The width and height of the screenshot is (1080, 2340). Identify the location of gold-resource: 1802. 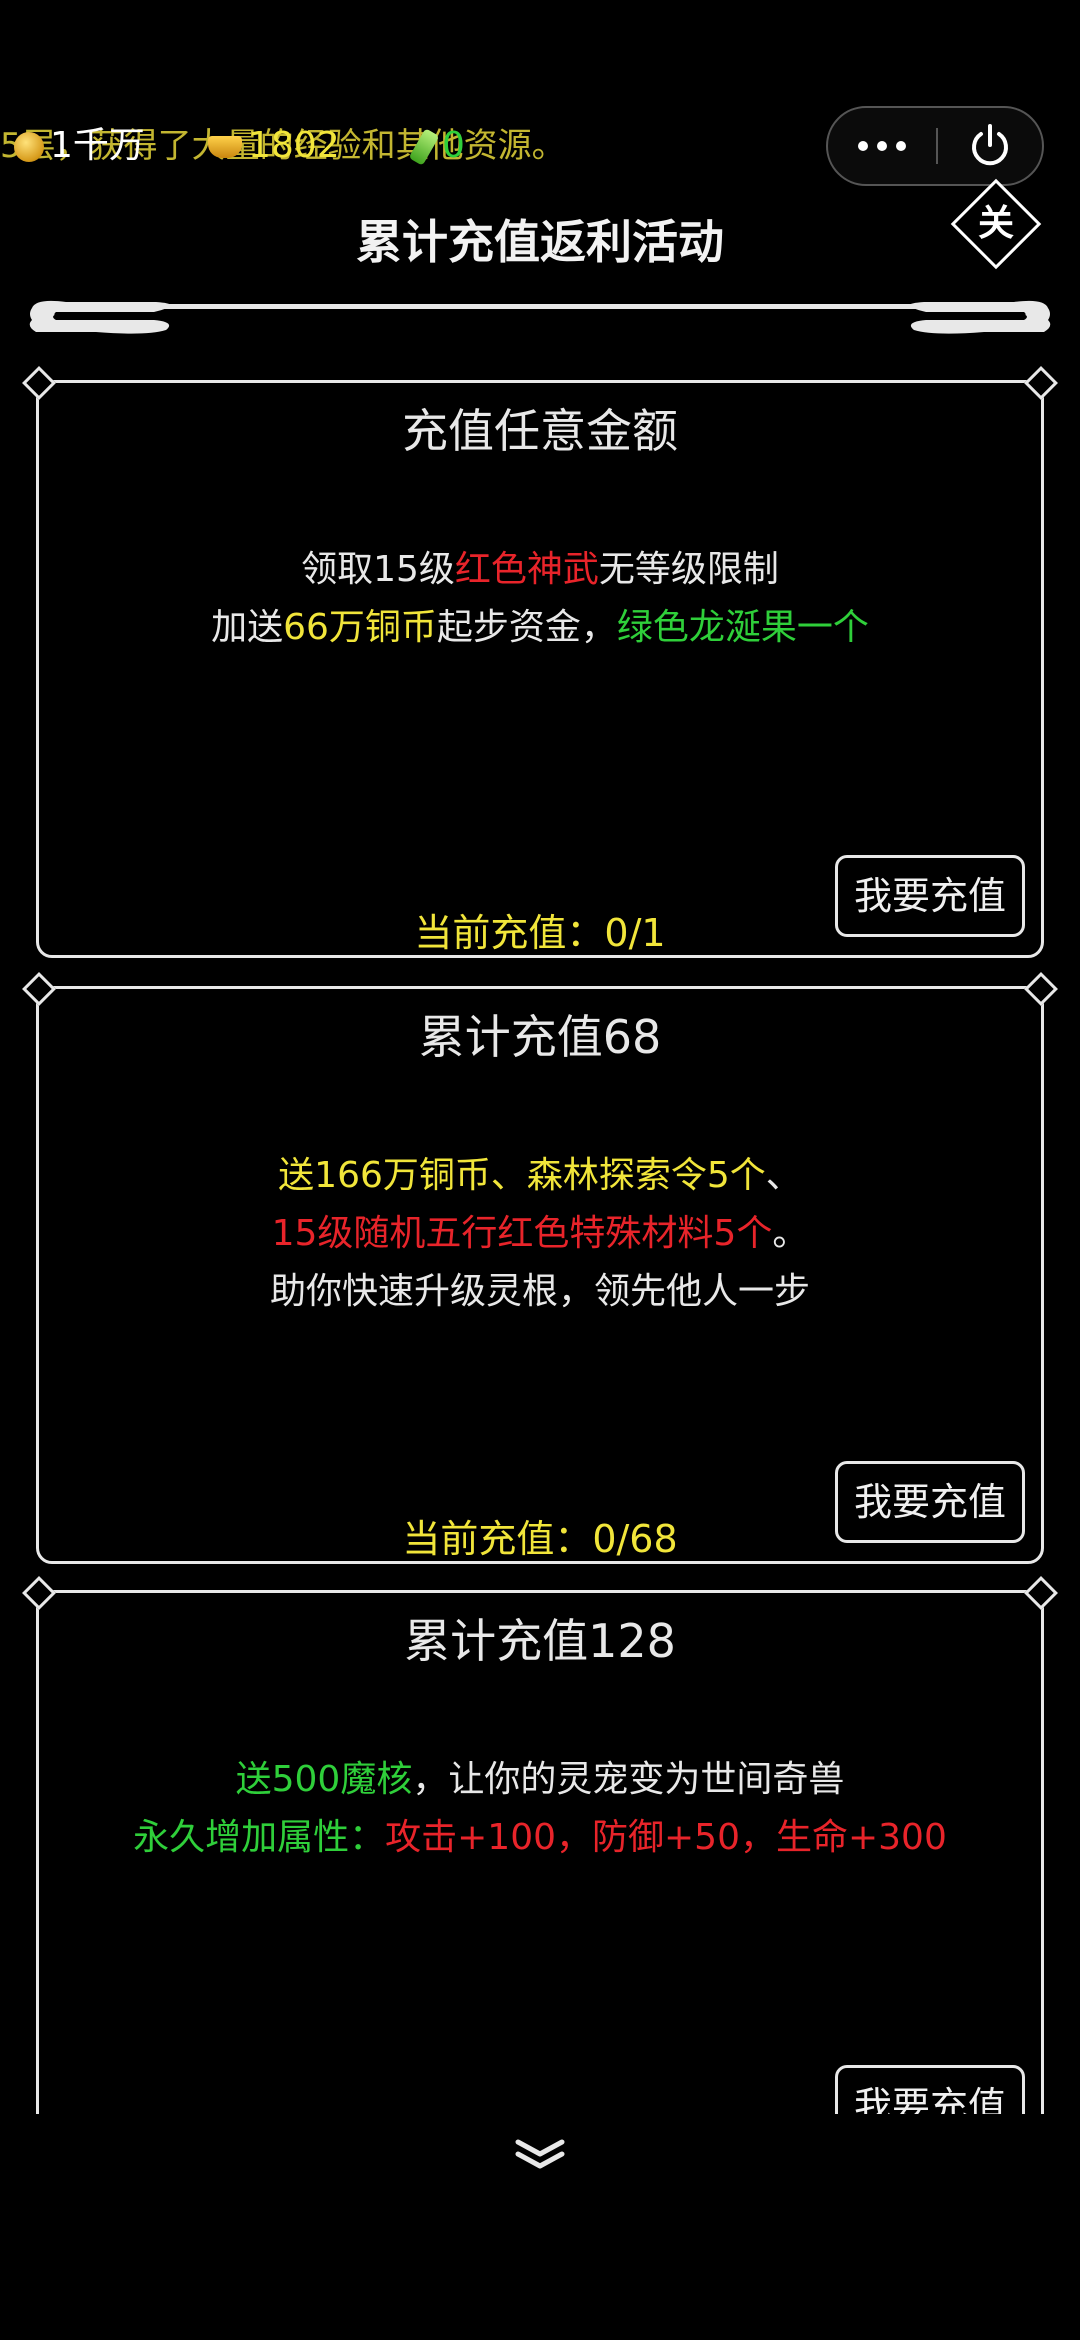
(274, 146).